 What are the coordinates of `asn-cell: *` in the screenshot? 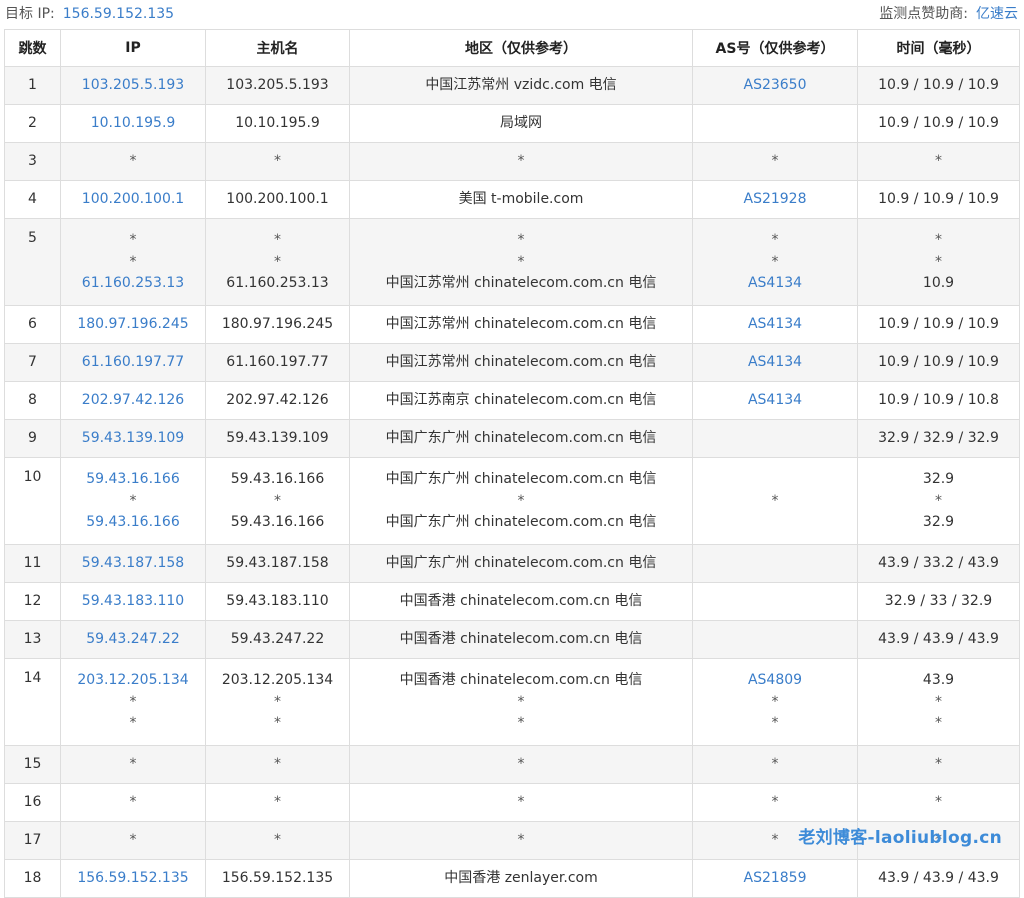 It's located at (775, 501).